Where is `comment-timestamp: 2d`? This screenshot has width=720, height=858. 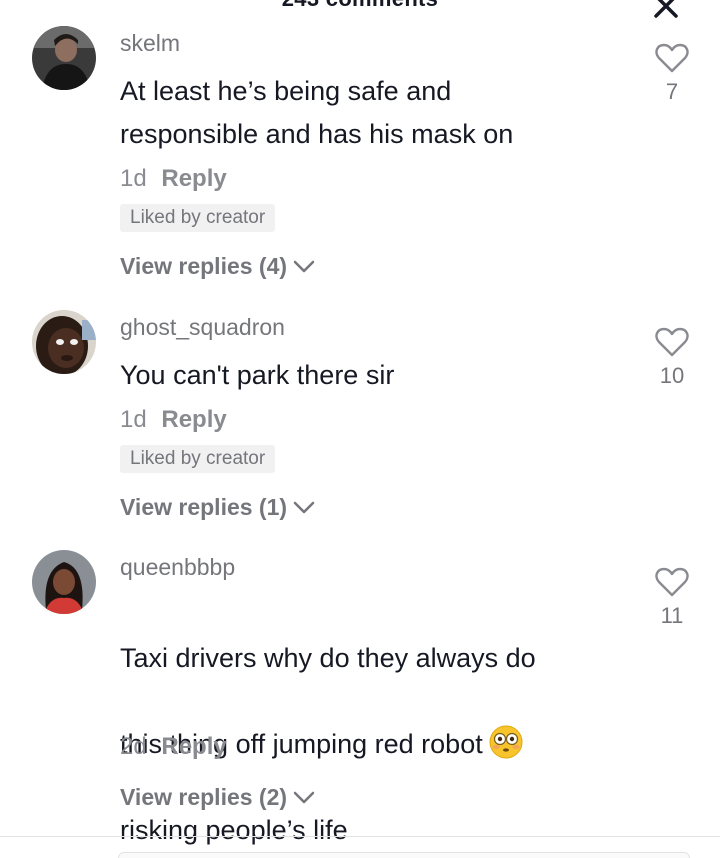
comment-timestamp: 2d is located at coordinates (133, 746).